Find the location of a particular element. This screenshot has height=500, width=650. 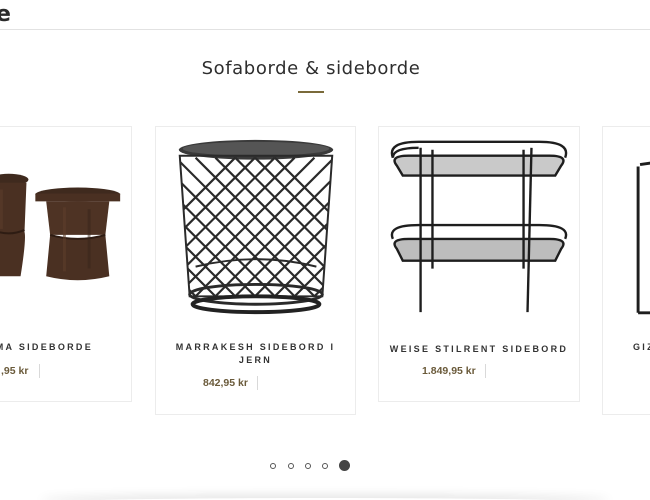

product-price: ,95 kr is located at coordinates (15, 371).